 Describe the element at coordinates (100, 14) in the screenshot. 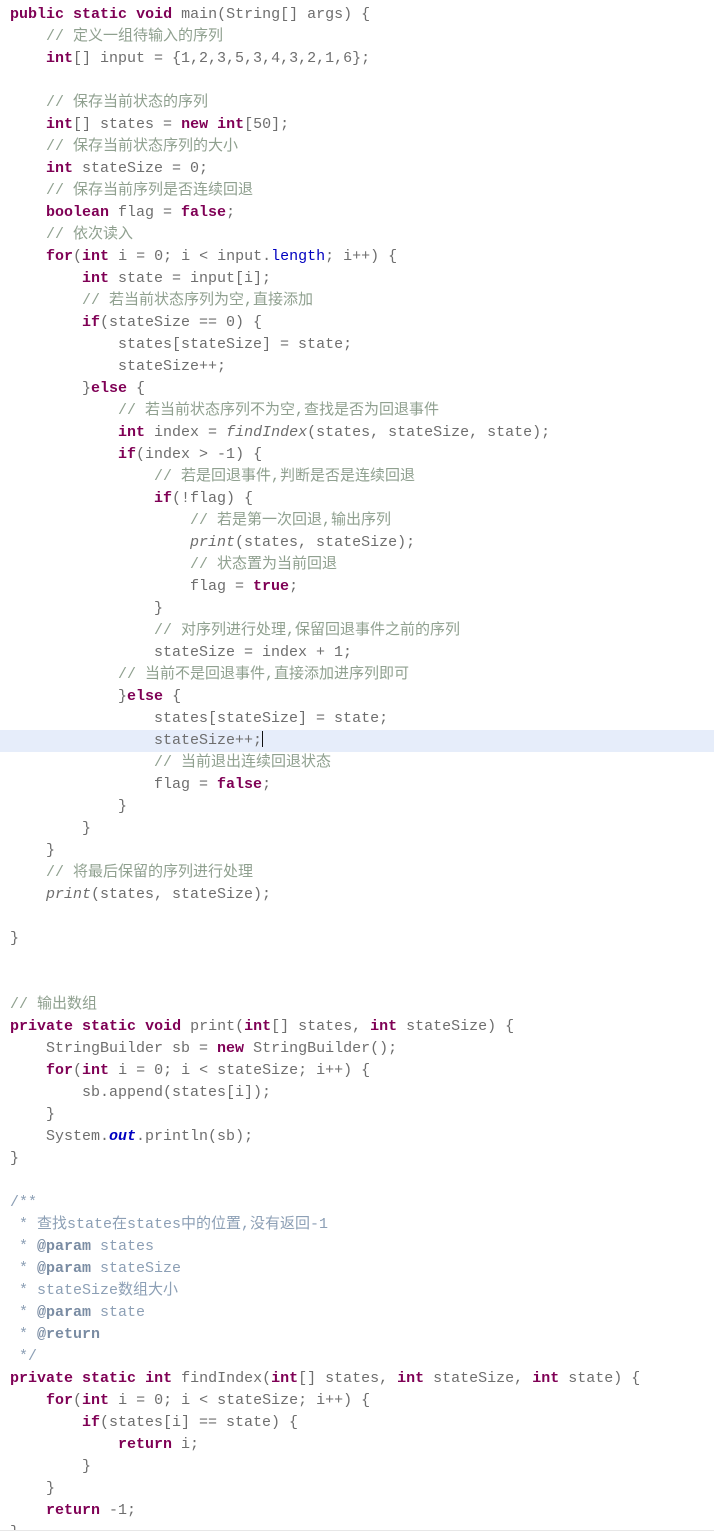

I see `code-token-kw: static` at that location.